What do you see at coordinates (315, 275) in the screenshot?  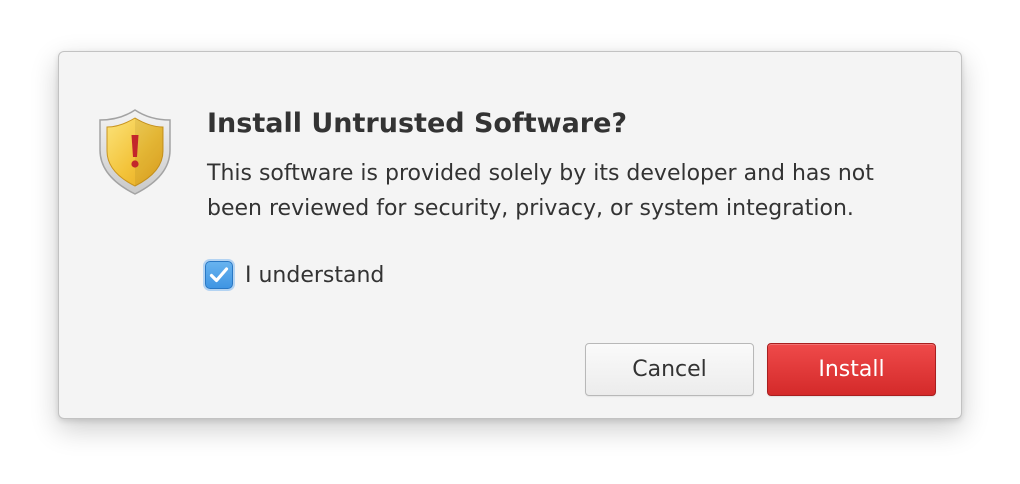 I see `understand-checkbox-label: I understand` at bounding box center [315, 275].